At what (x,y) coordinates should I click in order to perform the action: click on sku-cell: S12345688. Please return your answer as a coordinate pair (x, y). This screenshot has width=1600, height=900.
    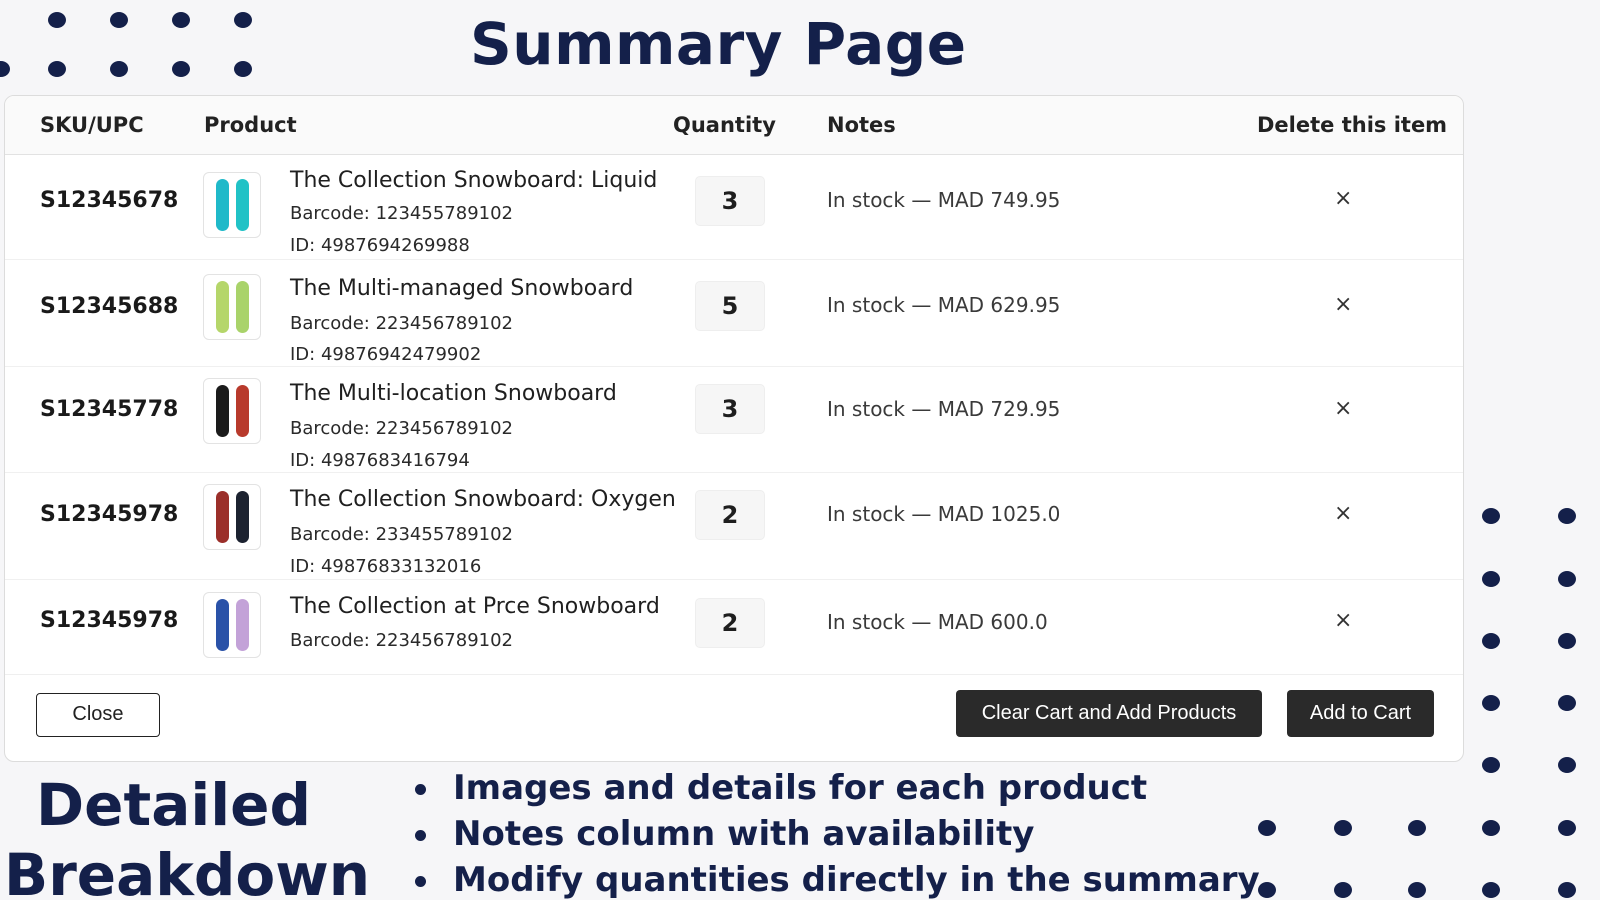
    Looking at the image, I should click on (109, 306).